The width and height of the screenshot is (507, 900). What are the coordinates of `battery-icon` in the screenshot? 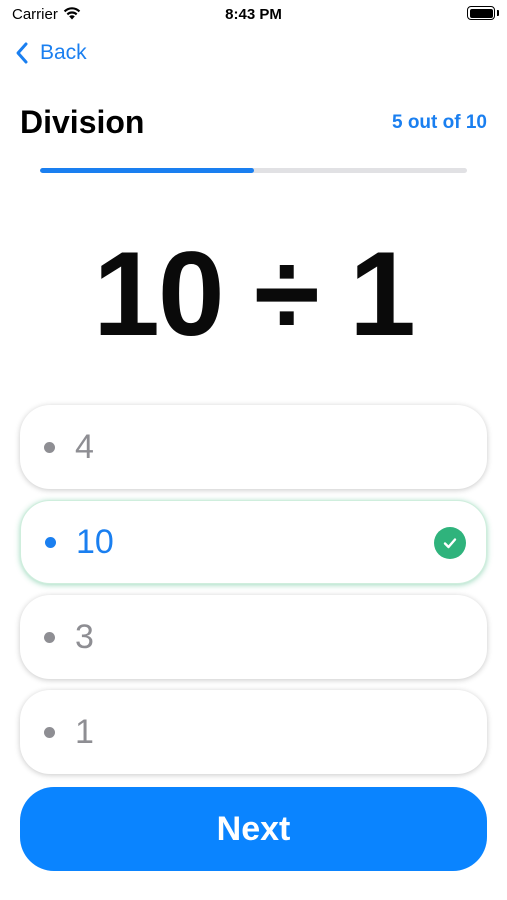 It's located at (481, 13).